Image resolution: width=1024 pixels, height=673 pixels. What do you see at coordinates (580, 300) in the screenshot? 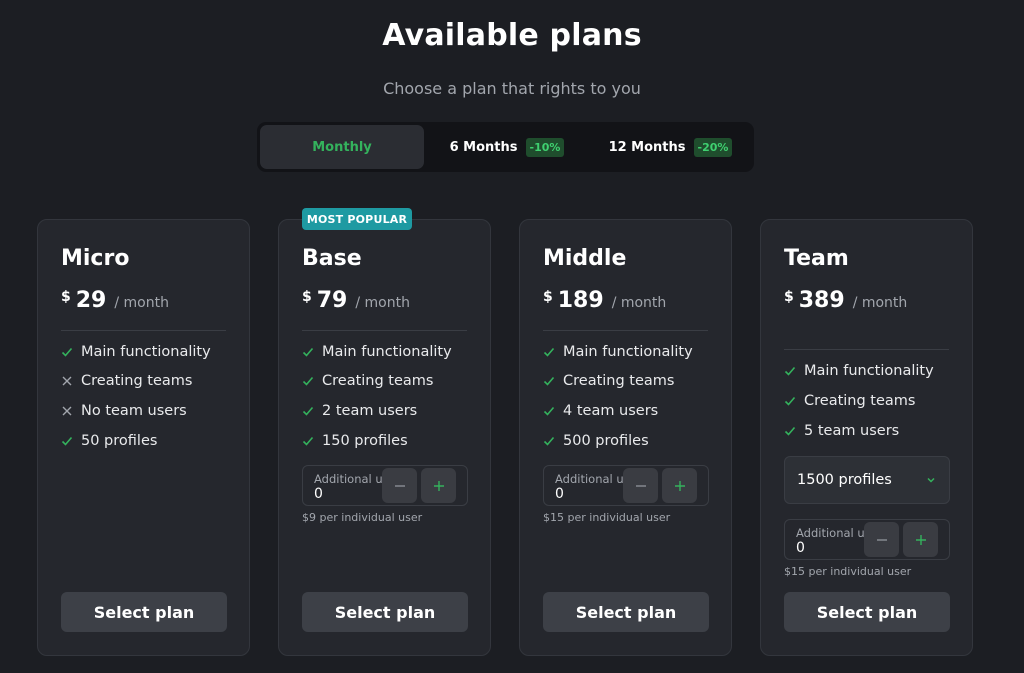
I see `price-amount: 189` at bounding box center [580, 300].